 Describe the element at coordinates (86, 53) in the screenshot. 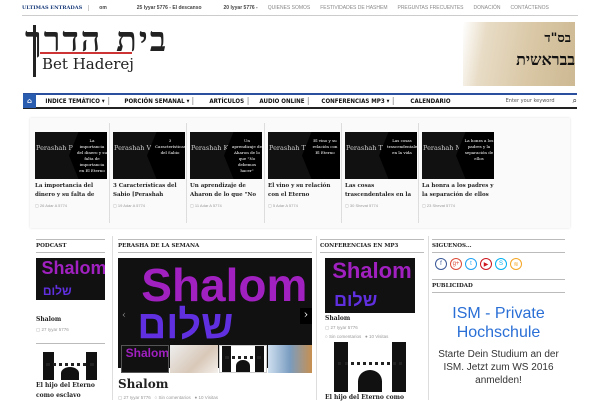

I see `logo-rule` at that location.